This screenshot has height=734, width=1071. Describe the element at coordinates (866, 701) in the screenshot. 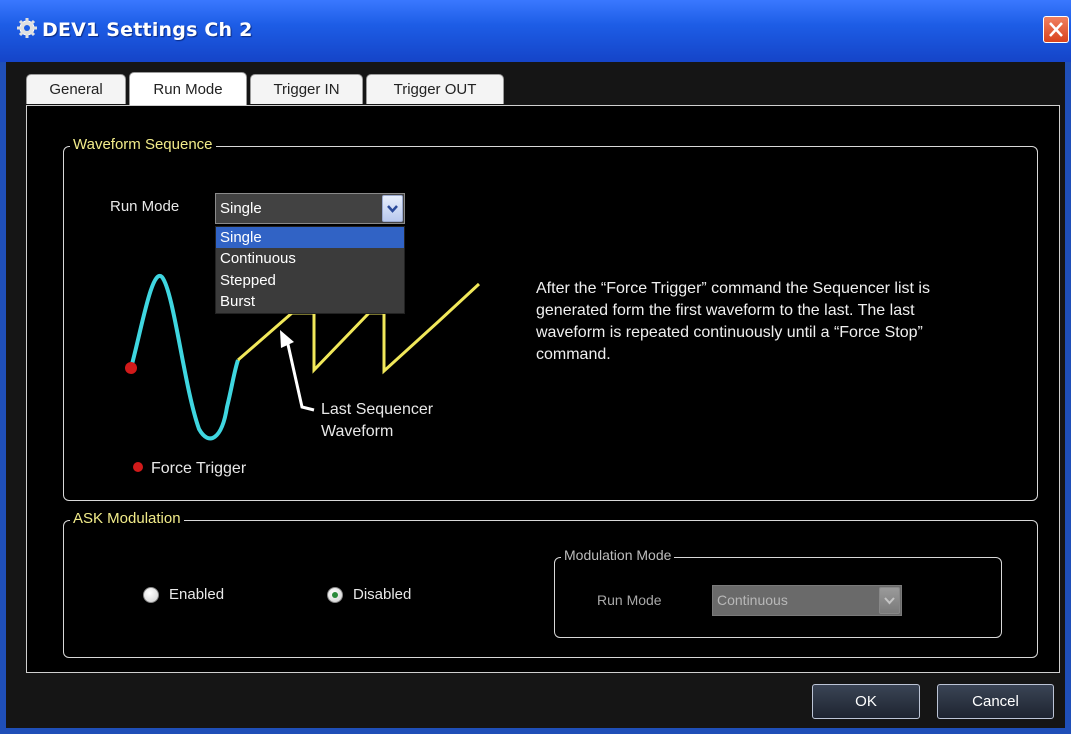

I see `ok-button: OK` at that location.